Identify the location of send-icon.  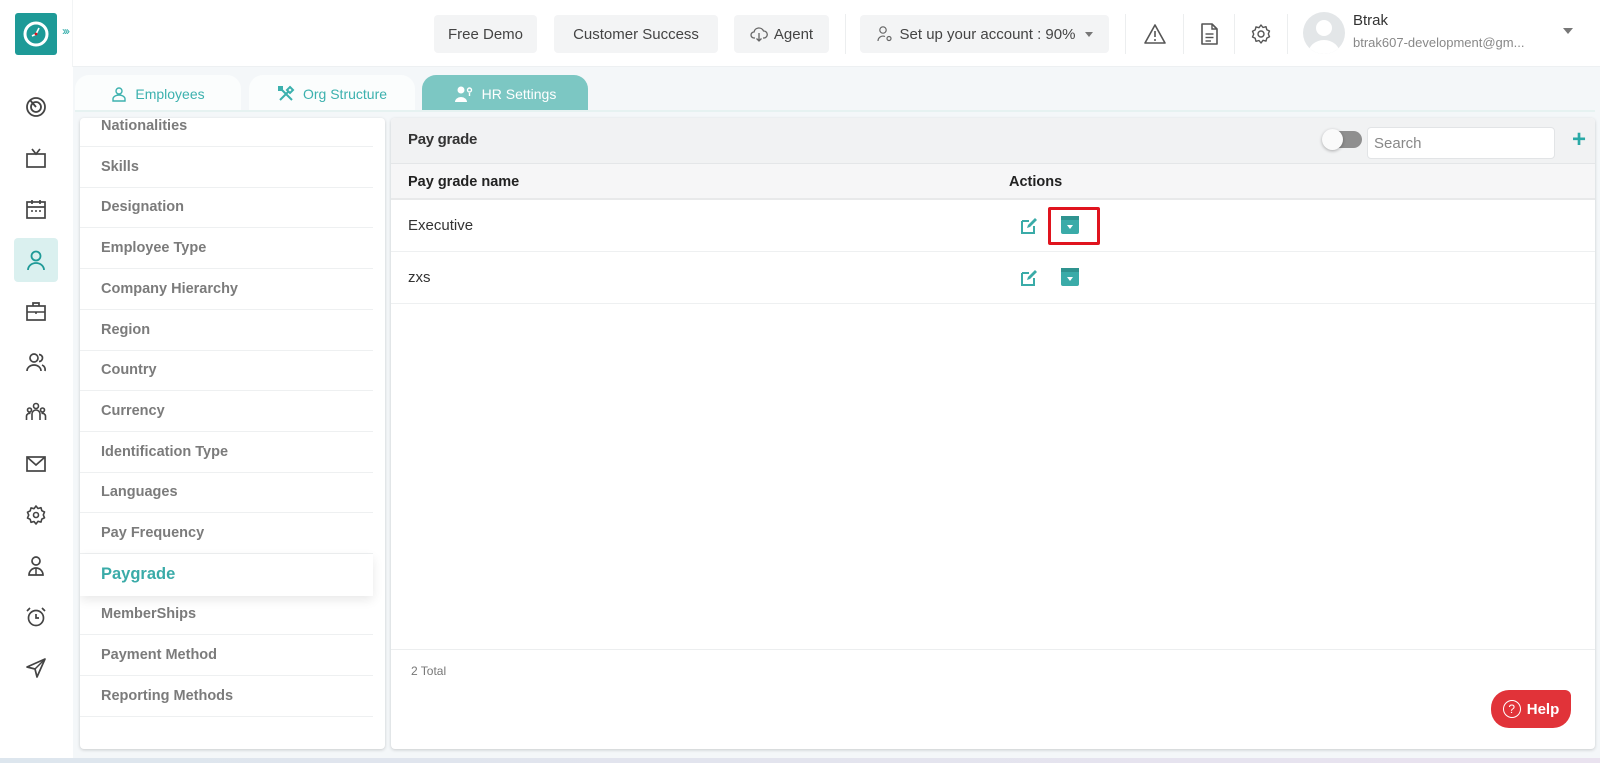
(36, 668).